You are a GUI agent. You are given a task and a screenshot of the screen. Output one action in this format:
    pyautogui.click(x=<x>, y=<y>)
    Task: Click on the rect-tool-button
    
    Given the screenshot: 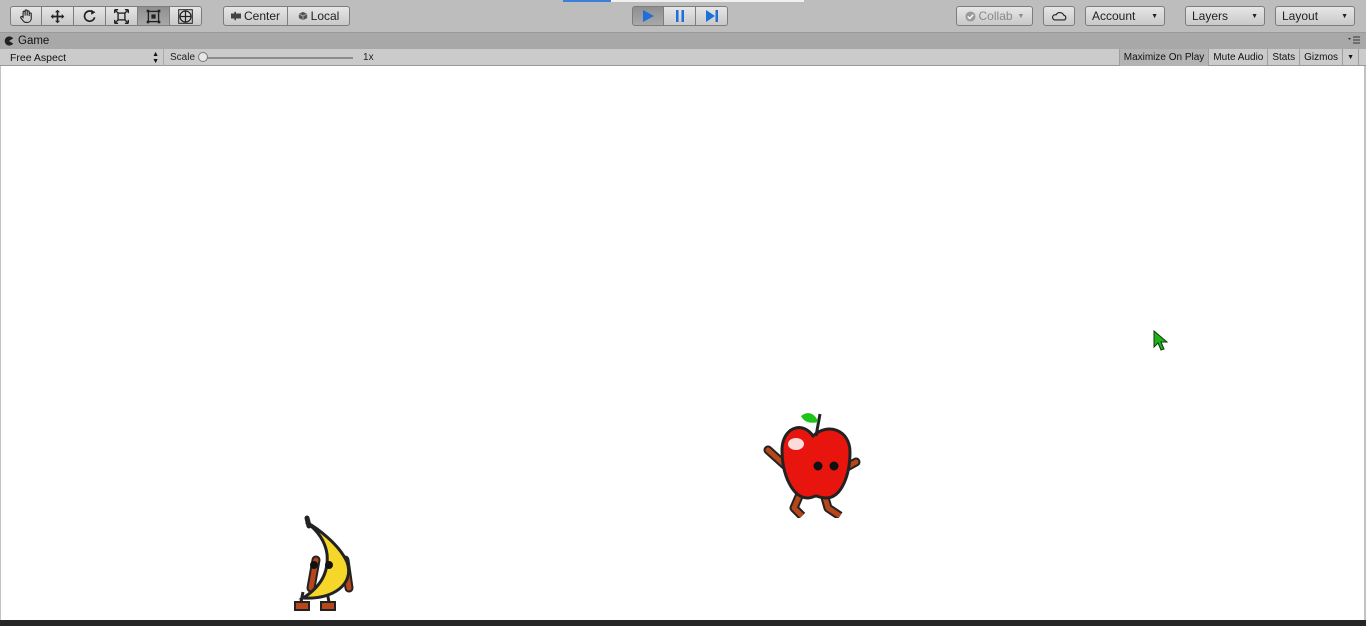 What is the action you would take?
    pyautogui.click(x=154, y=16)
    